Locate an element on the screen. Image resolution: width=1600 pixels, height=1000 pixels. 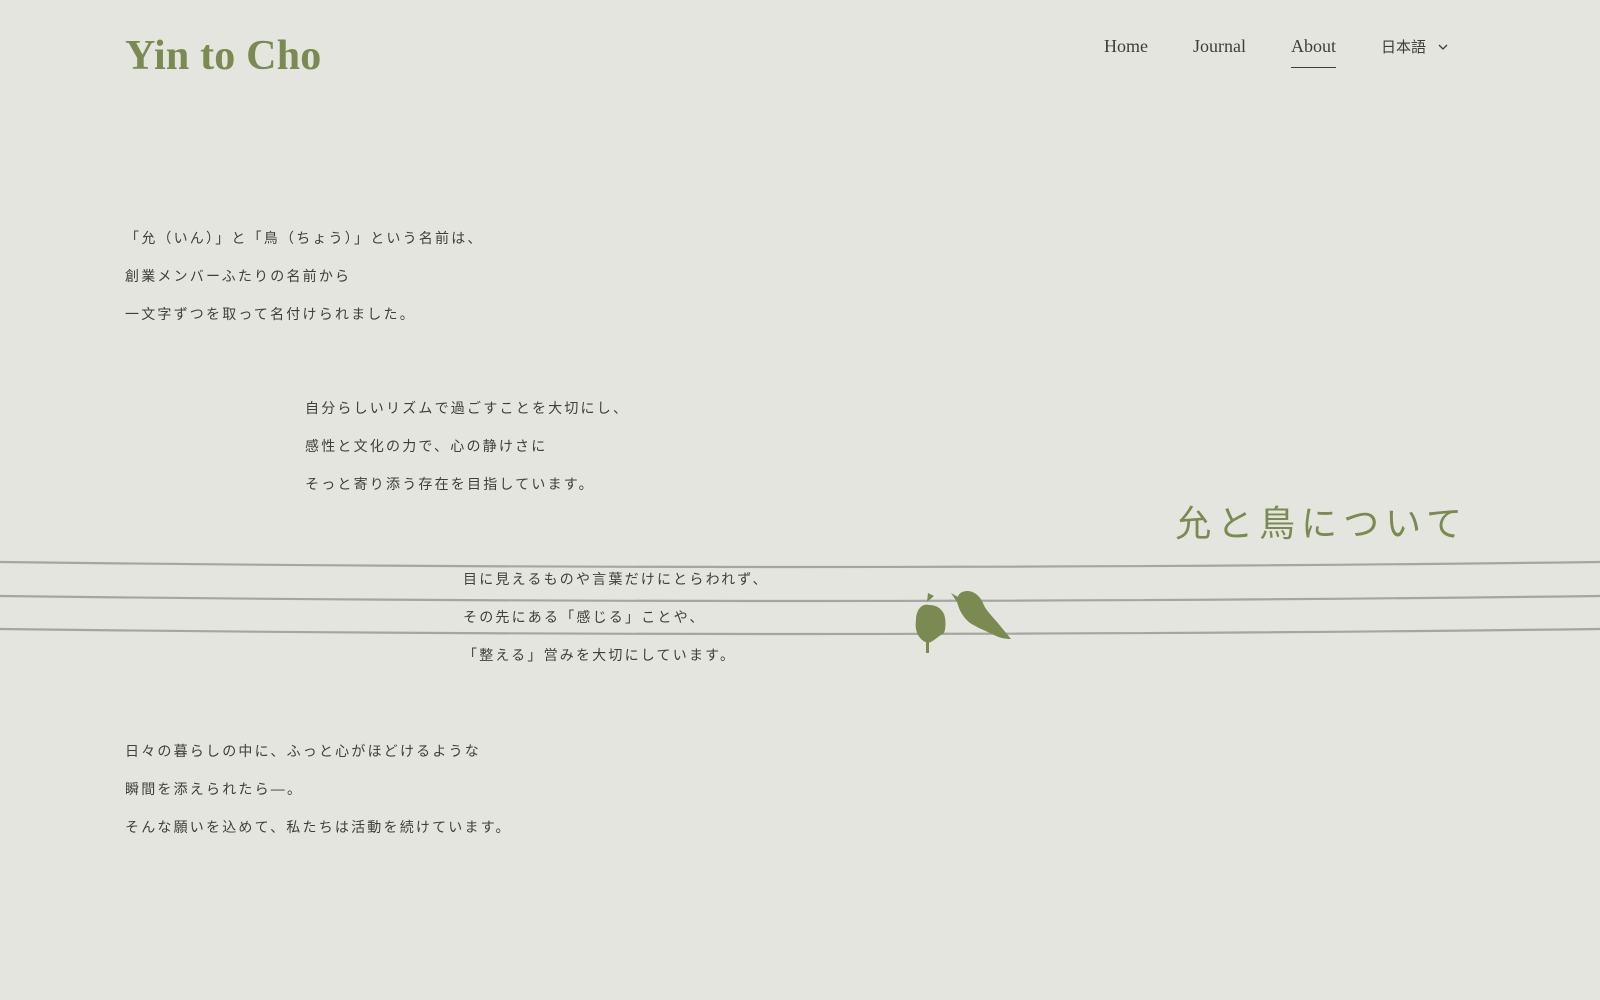
paragraph-line: 創業メンバーふたりの名前から is located at coordinates (238, 277).